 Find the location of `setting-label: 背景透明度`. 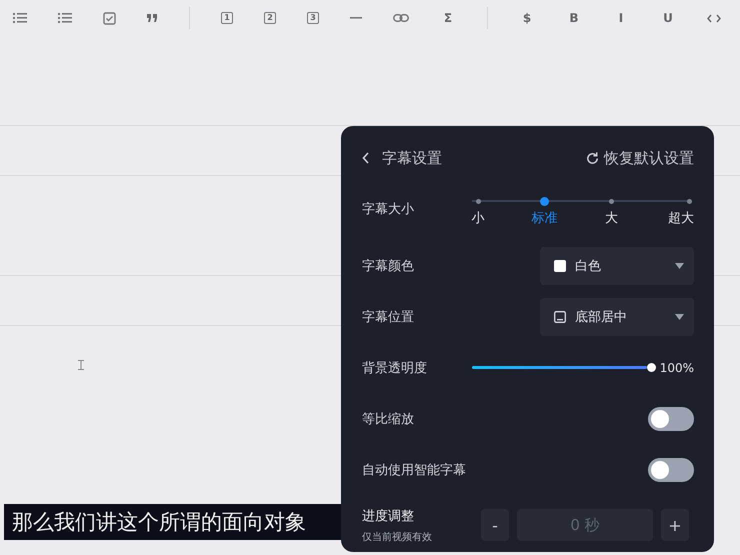

setting-label: 背景透明度 is located at coordinates (394, 368).